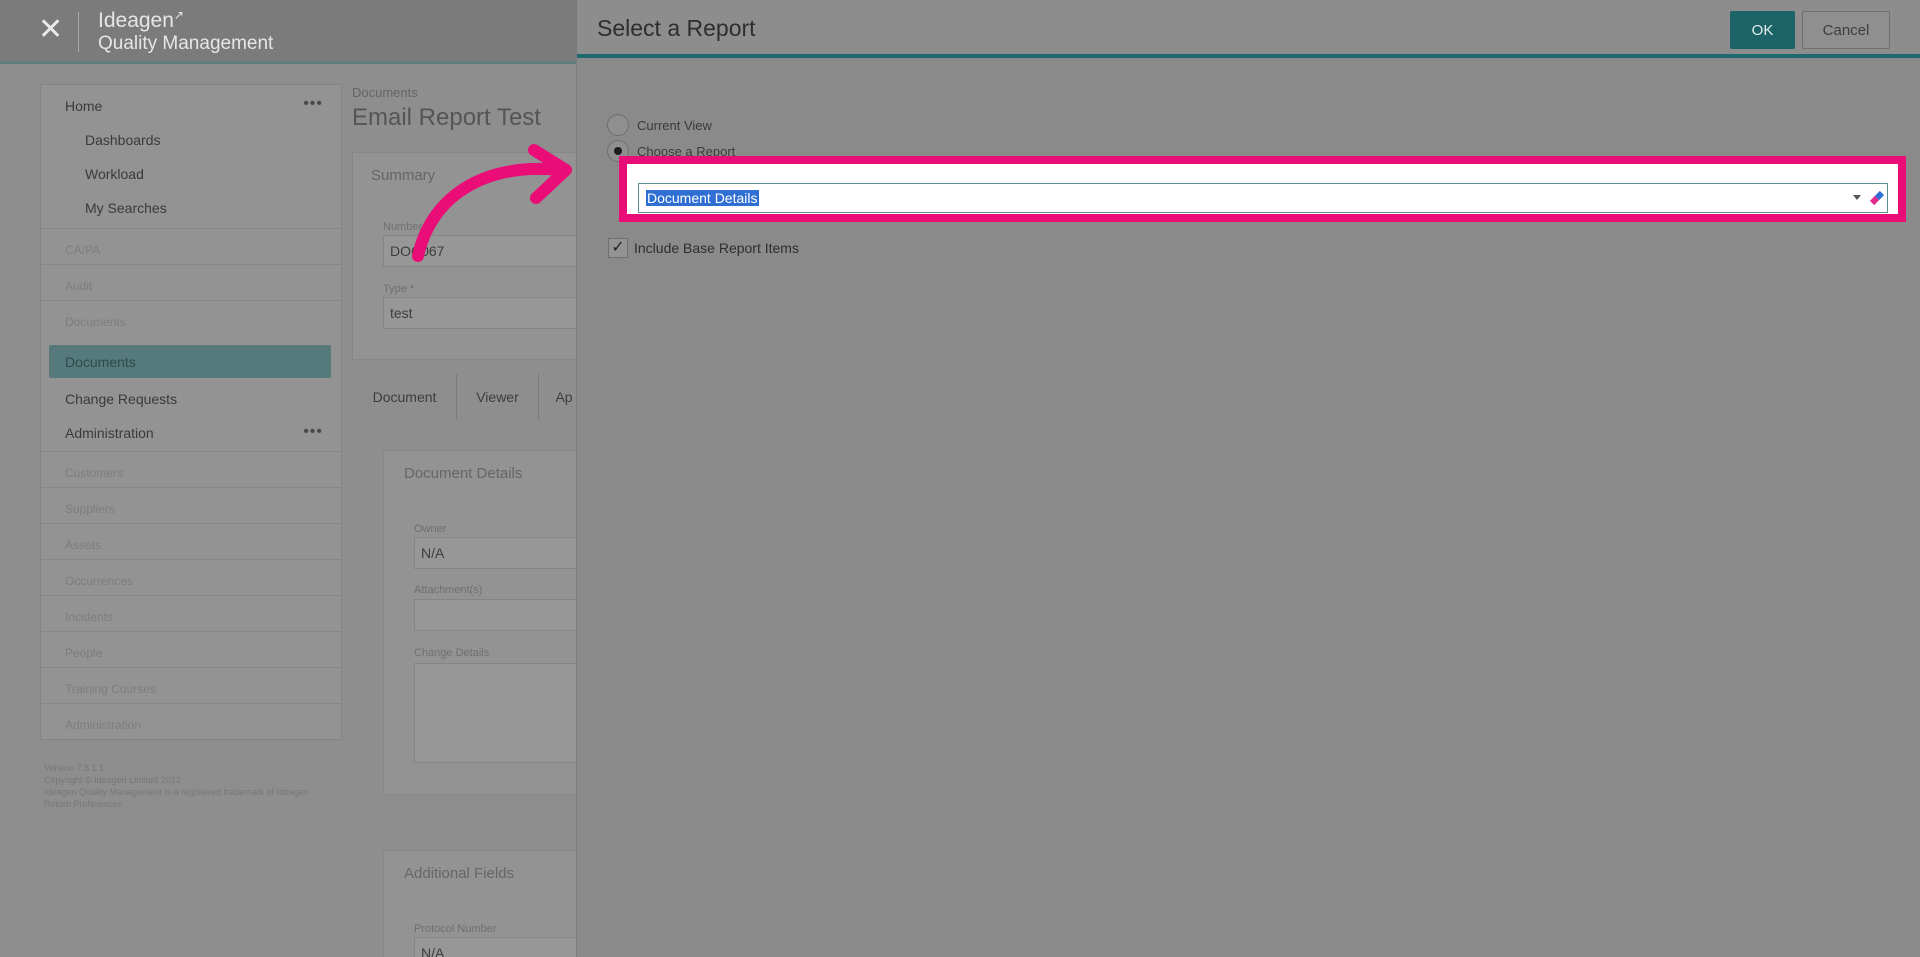 Image resolution: width=1920 pixels, height=957 pixels. I want to click on dialog-title: Select a Report, so click(676, 28).